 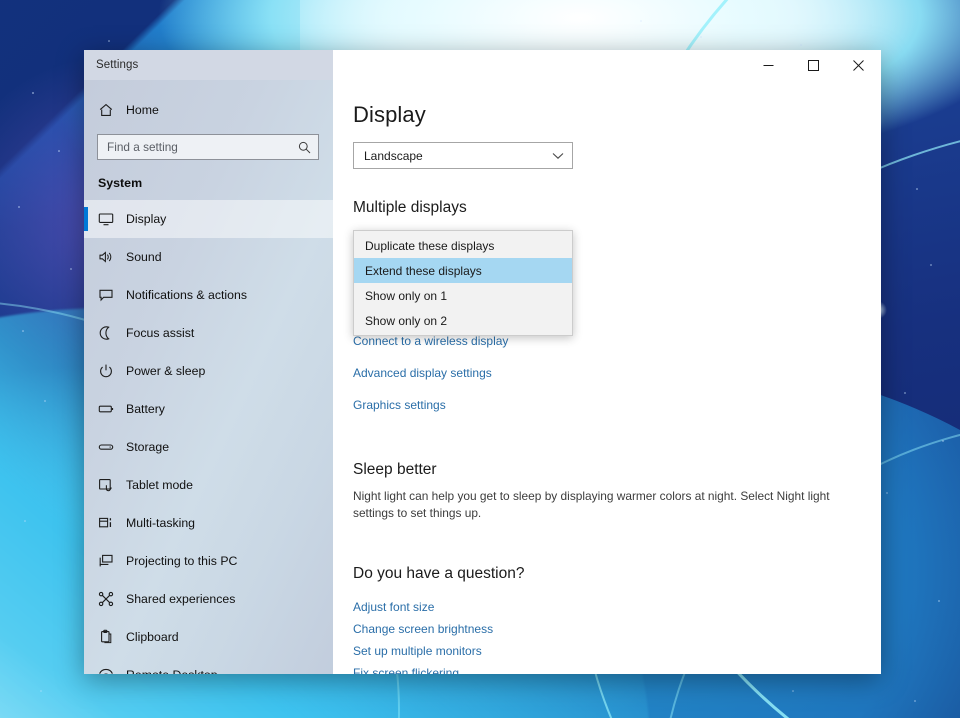 What do you see at coordinates (112, 637) in the screenshot?
I see `clipboard-icon` at bounding box center [112, 637].